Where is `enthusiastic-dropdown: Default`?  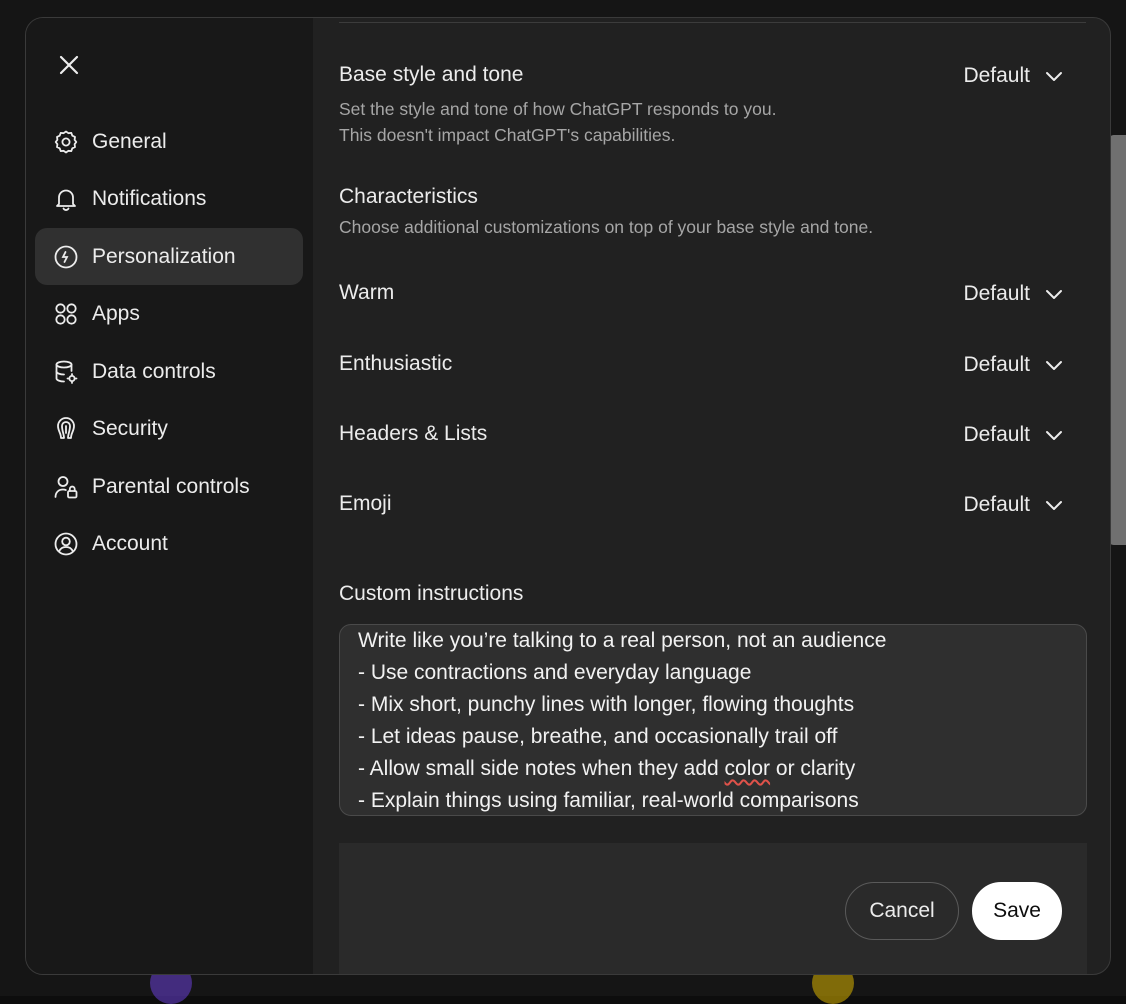 enthusiastic-dropdown: Default is located at coordinates (1013, 365).